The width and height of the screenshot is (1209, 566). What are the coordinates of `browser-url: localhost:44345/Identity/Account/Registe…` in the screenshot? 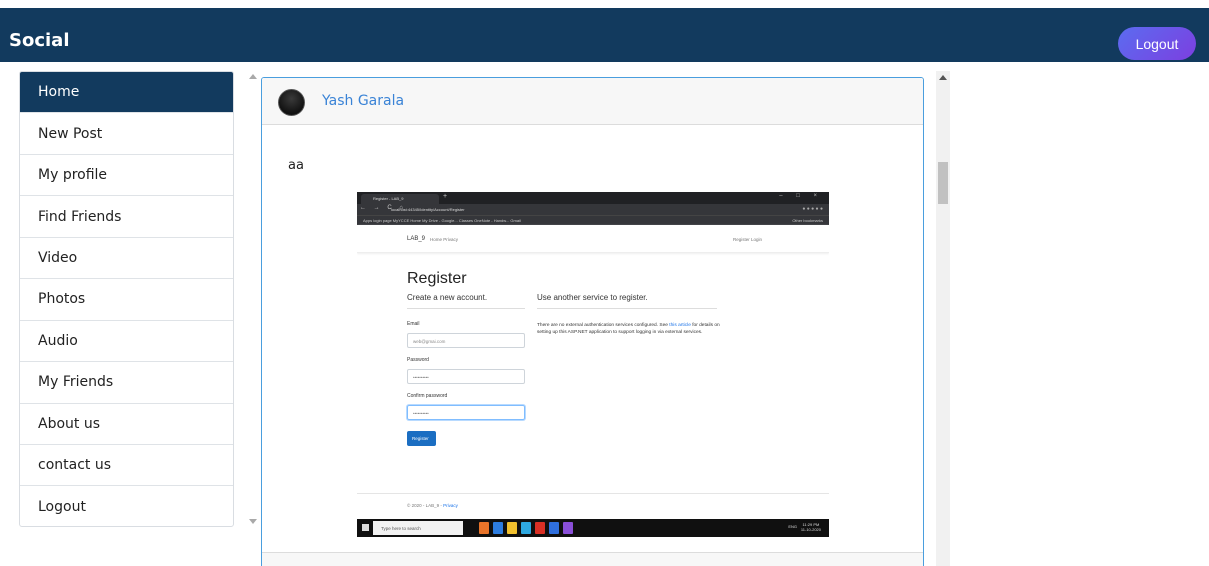 It's located at (428, 209).